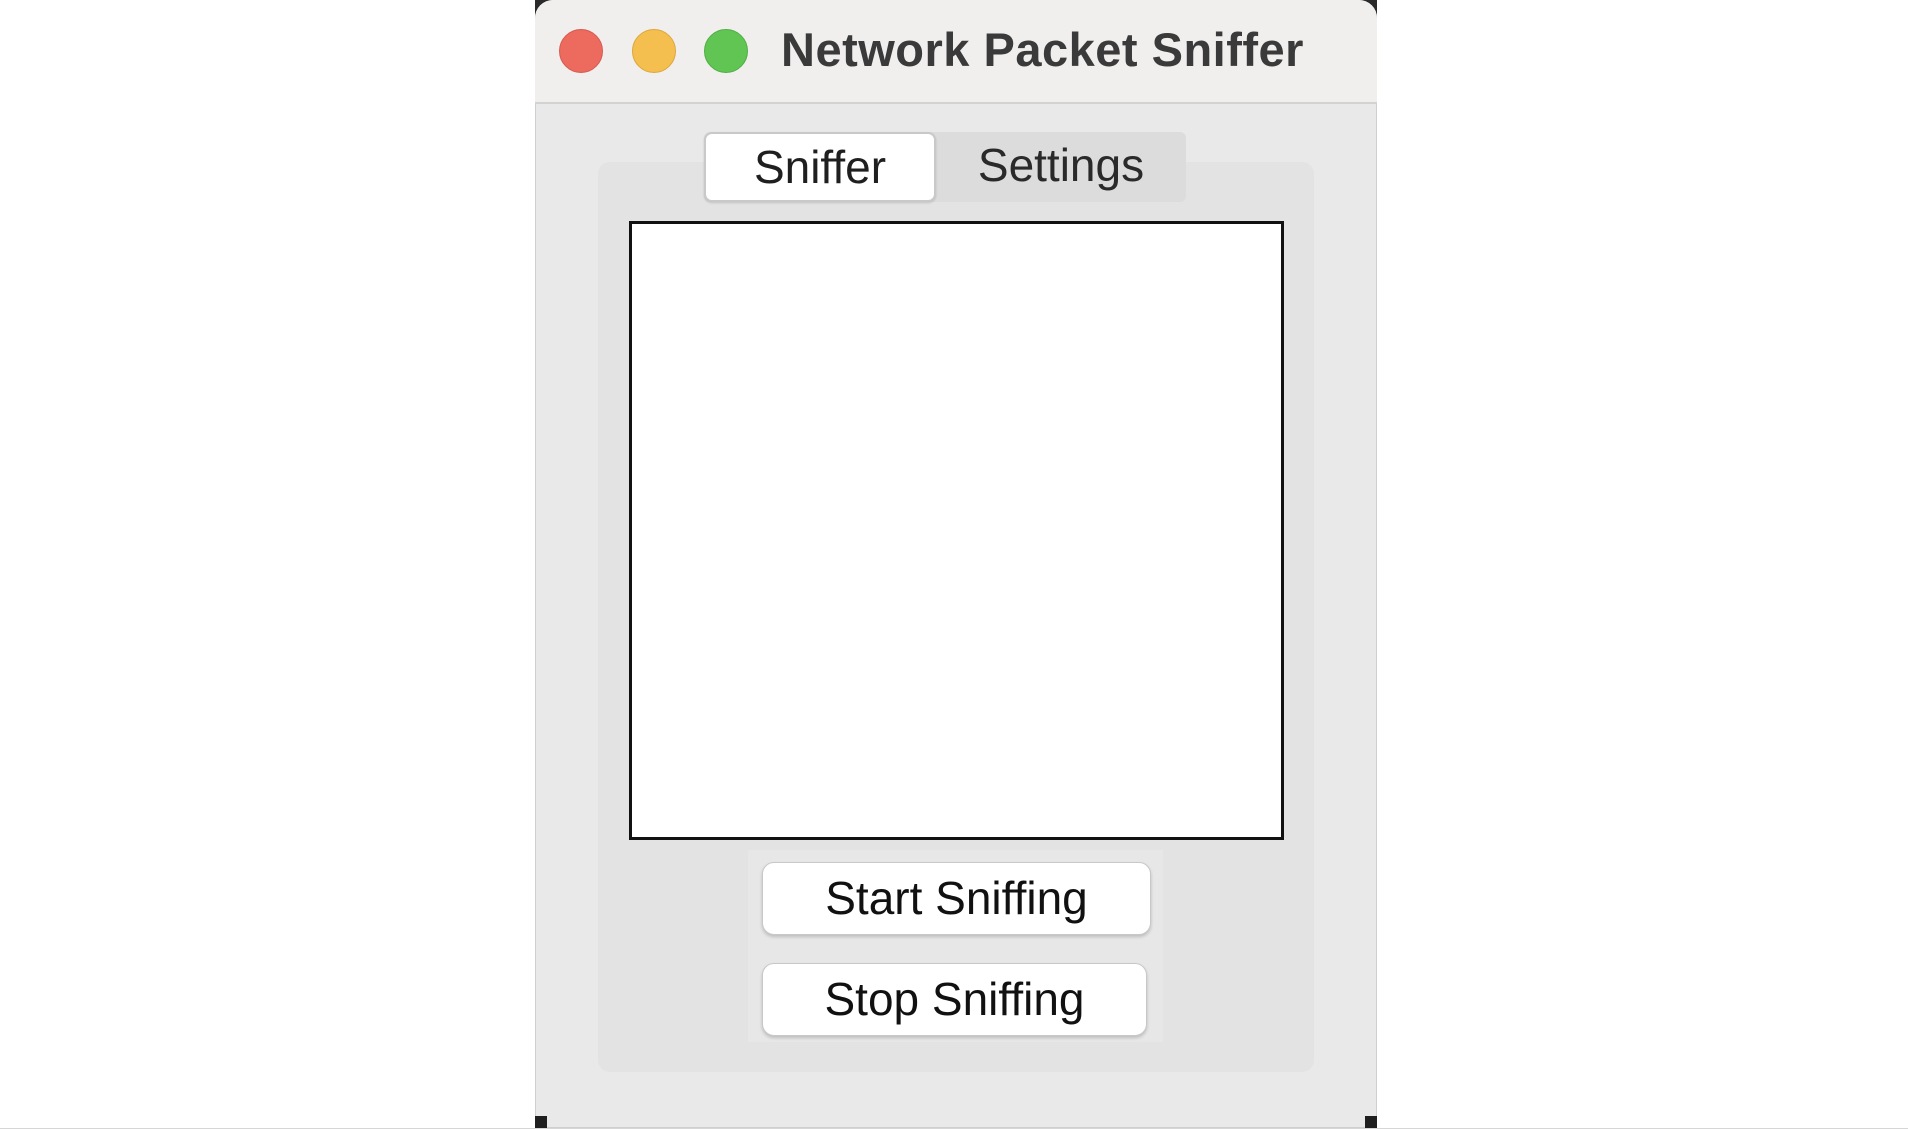 The image size is (1908, 1130). What do you see at coordinates (581, 51) in the screenshot?
I see `close-button` at bounding box center [581, 51].